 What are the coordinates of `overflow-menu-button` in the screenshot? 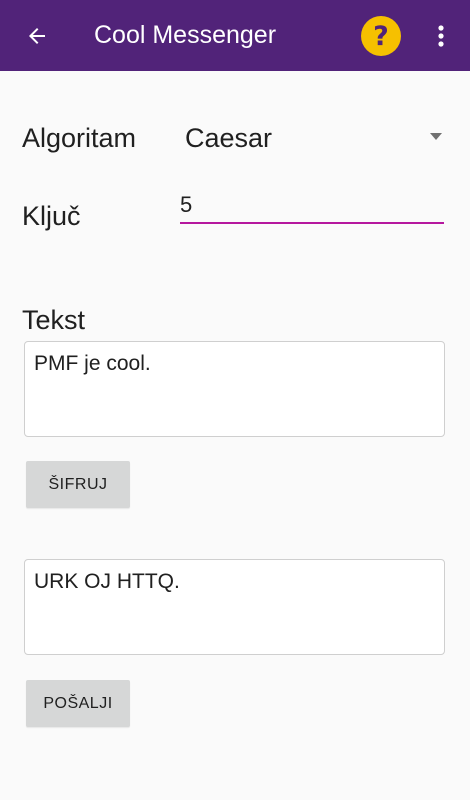 It's located at (441, 36).